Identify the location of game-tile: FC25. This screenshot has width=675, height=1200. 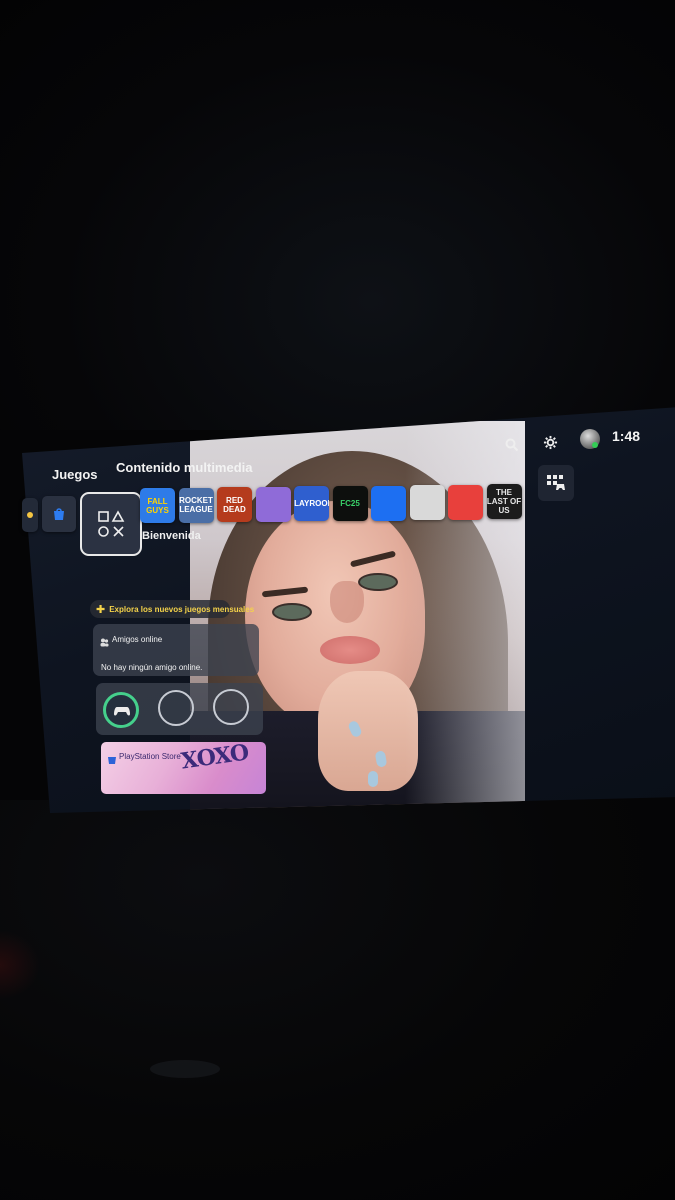
(350, 503).